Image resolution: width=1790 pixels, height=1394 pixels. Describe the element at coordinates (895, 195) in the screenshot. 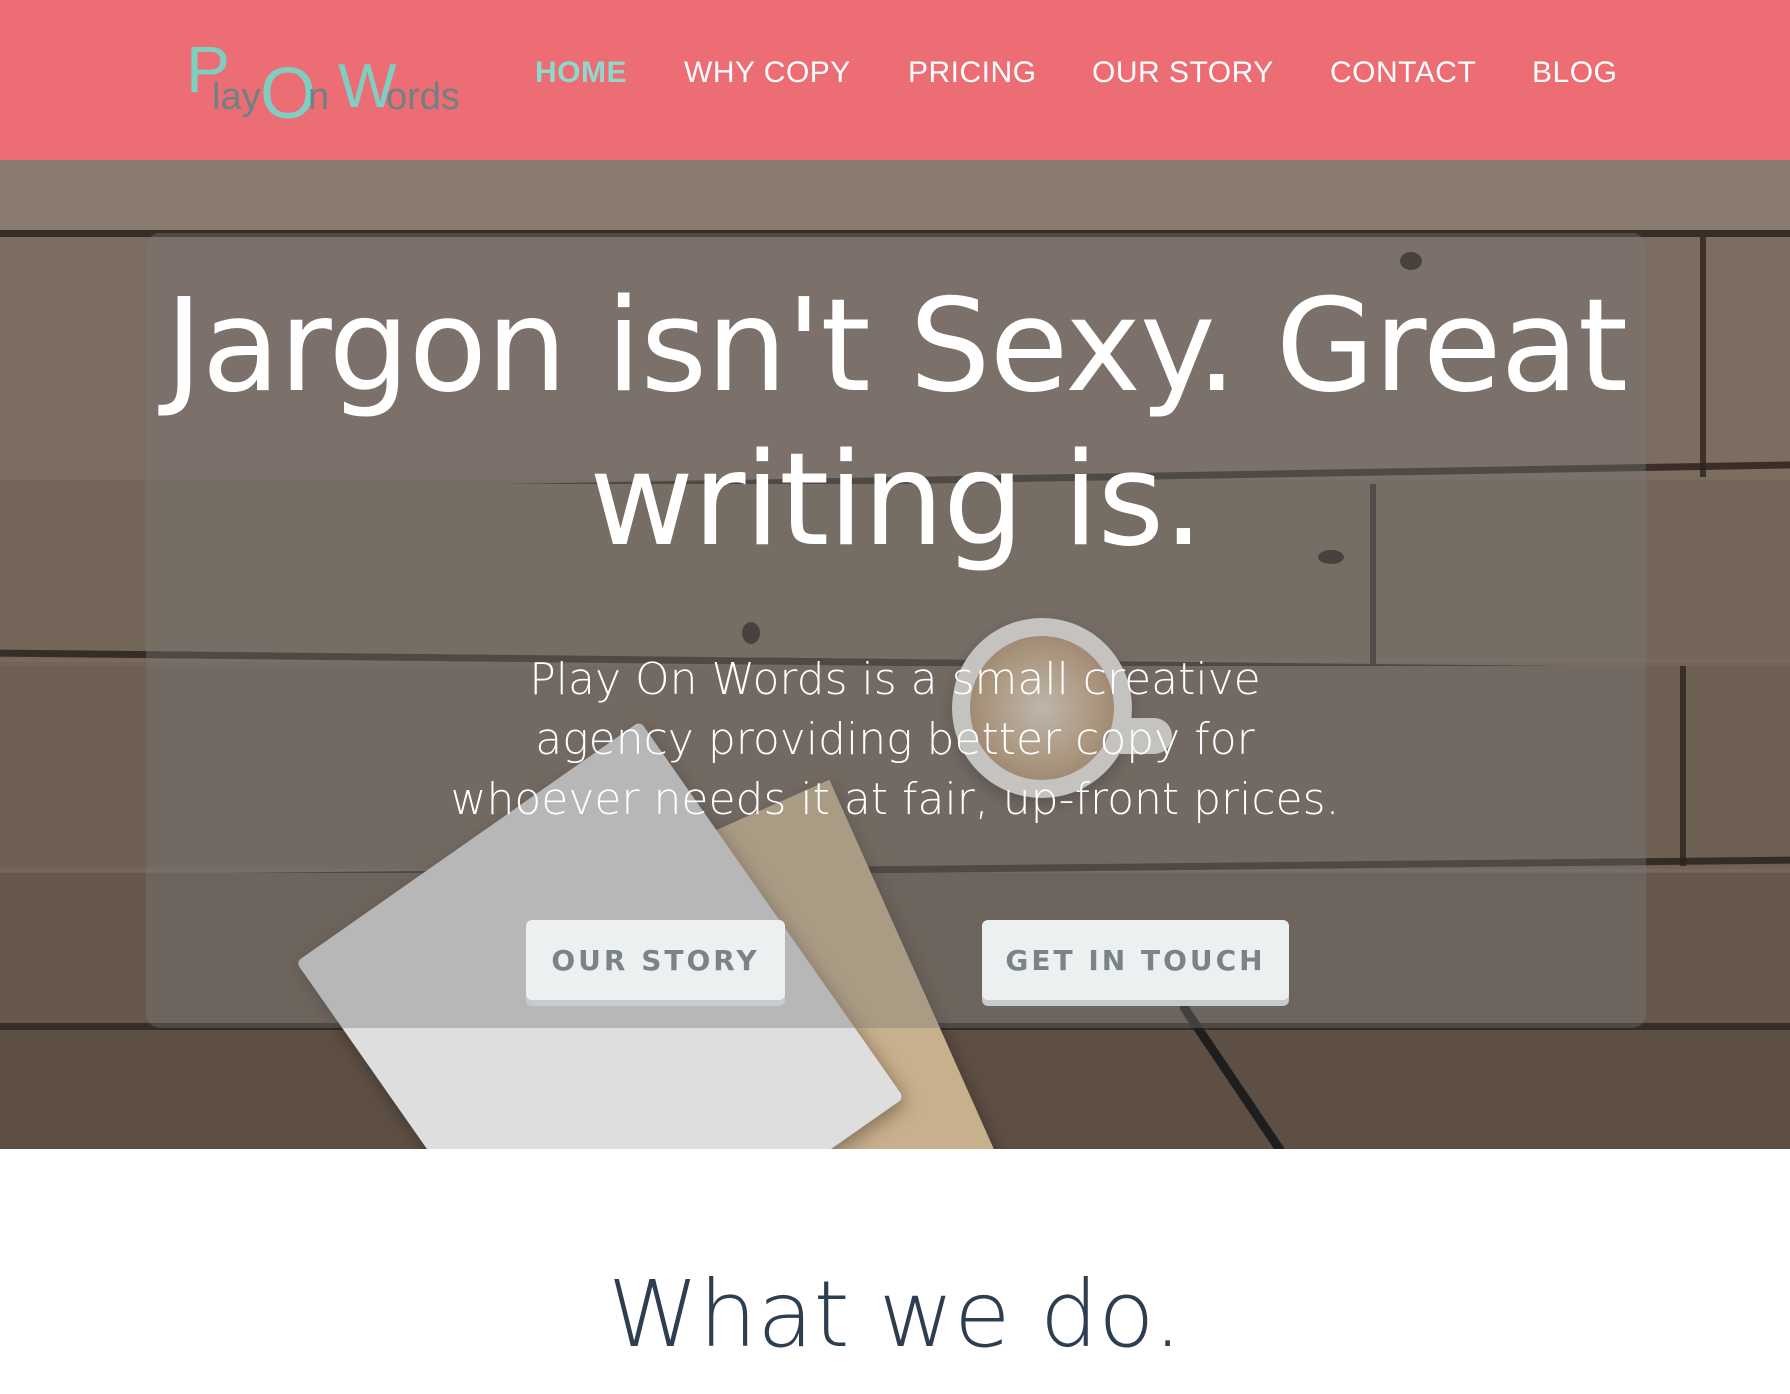

I see `wood-plank` at that location.